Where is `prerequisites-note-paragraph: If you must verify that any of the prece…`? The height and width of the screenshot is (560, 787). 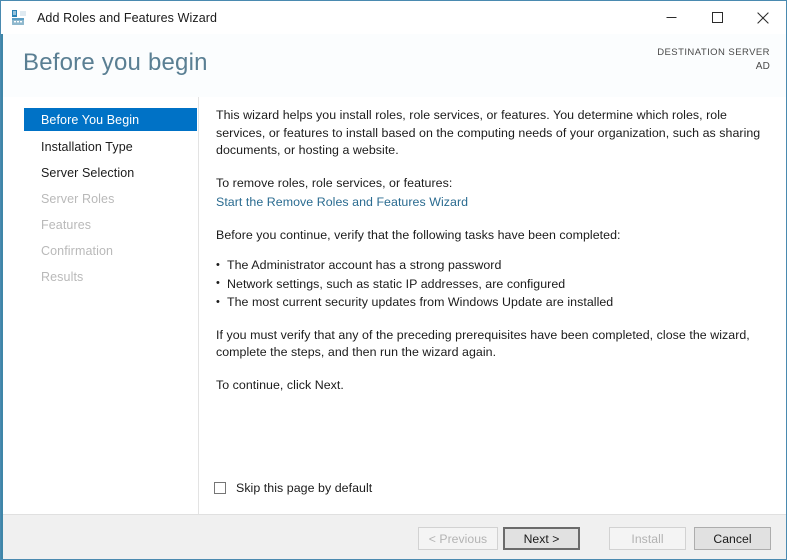 prerequisites-note-paragraph: If you must verify that any of the prece… is located at coordinates (483, 343).